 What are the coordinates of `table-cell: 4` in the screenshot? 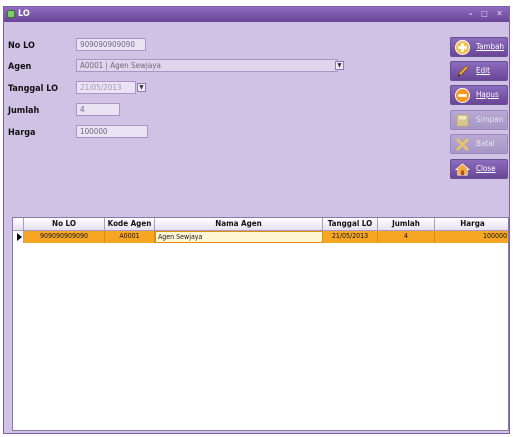 It's located at (406, 237).